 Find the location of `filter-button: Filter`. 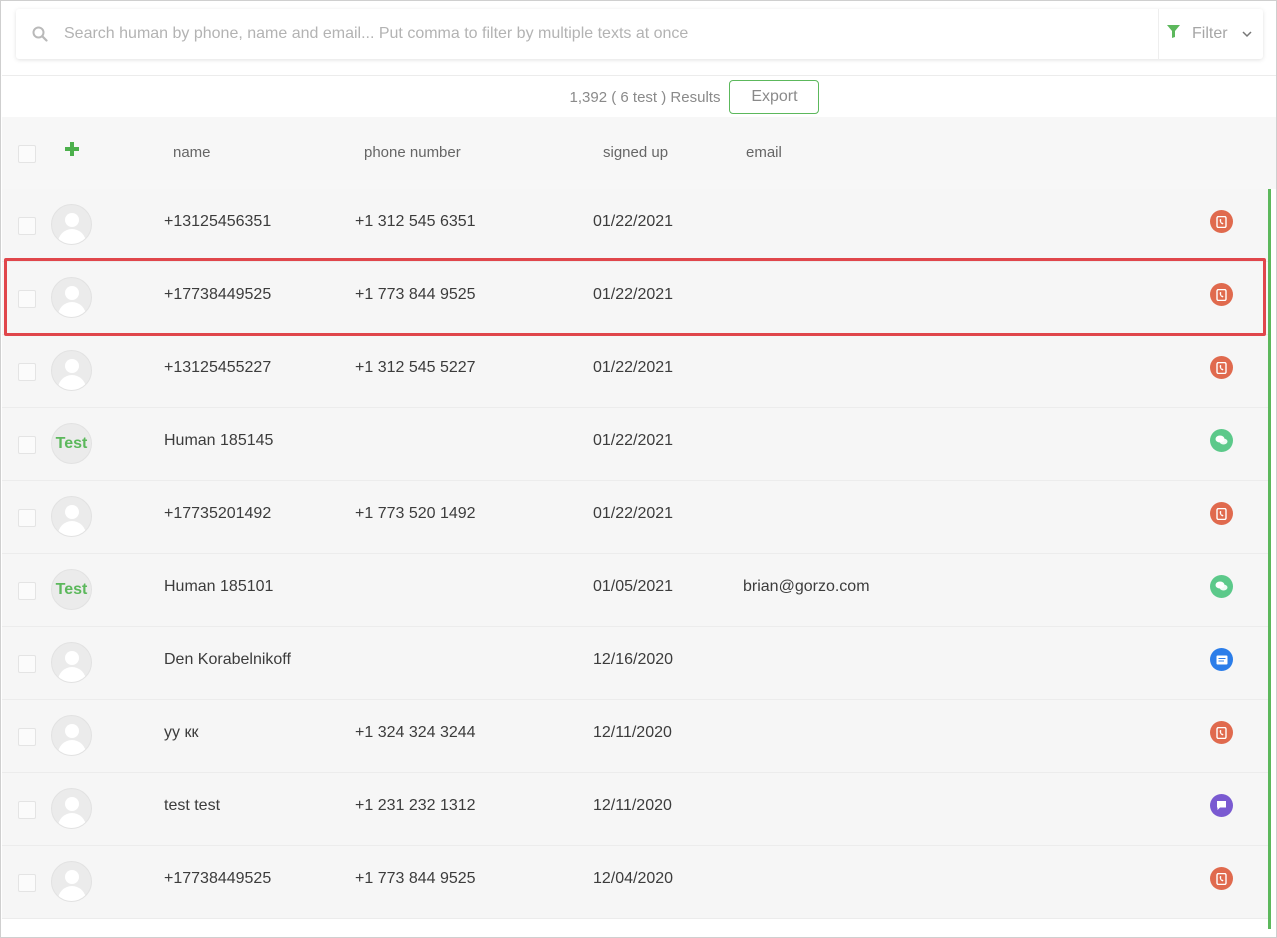

filter-button: Filter is located at coordinates (1210, 34).